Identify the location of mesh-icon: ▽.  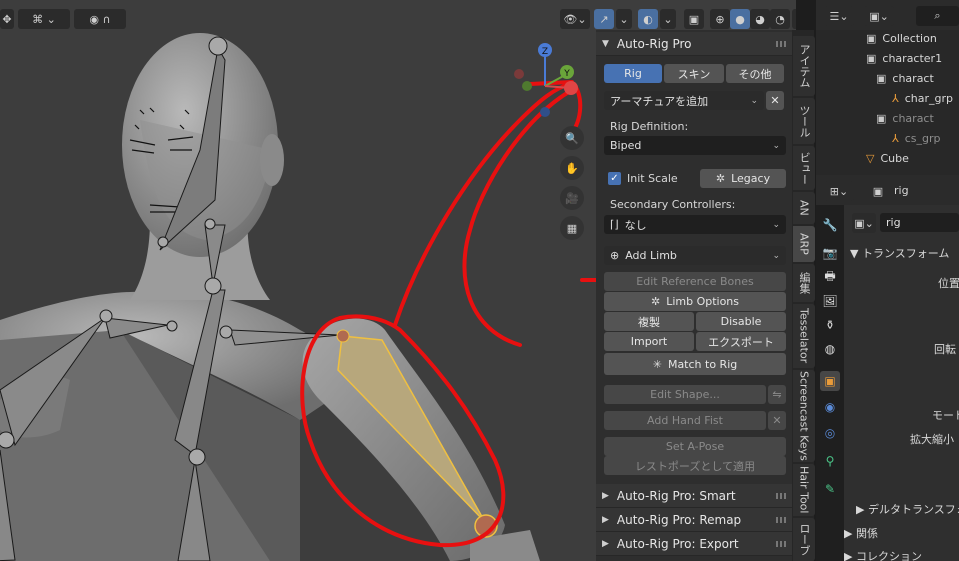
(870, 158).